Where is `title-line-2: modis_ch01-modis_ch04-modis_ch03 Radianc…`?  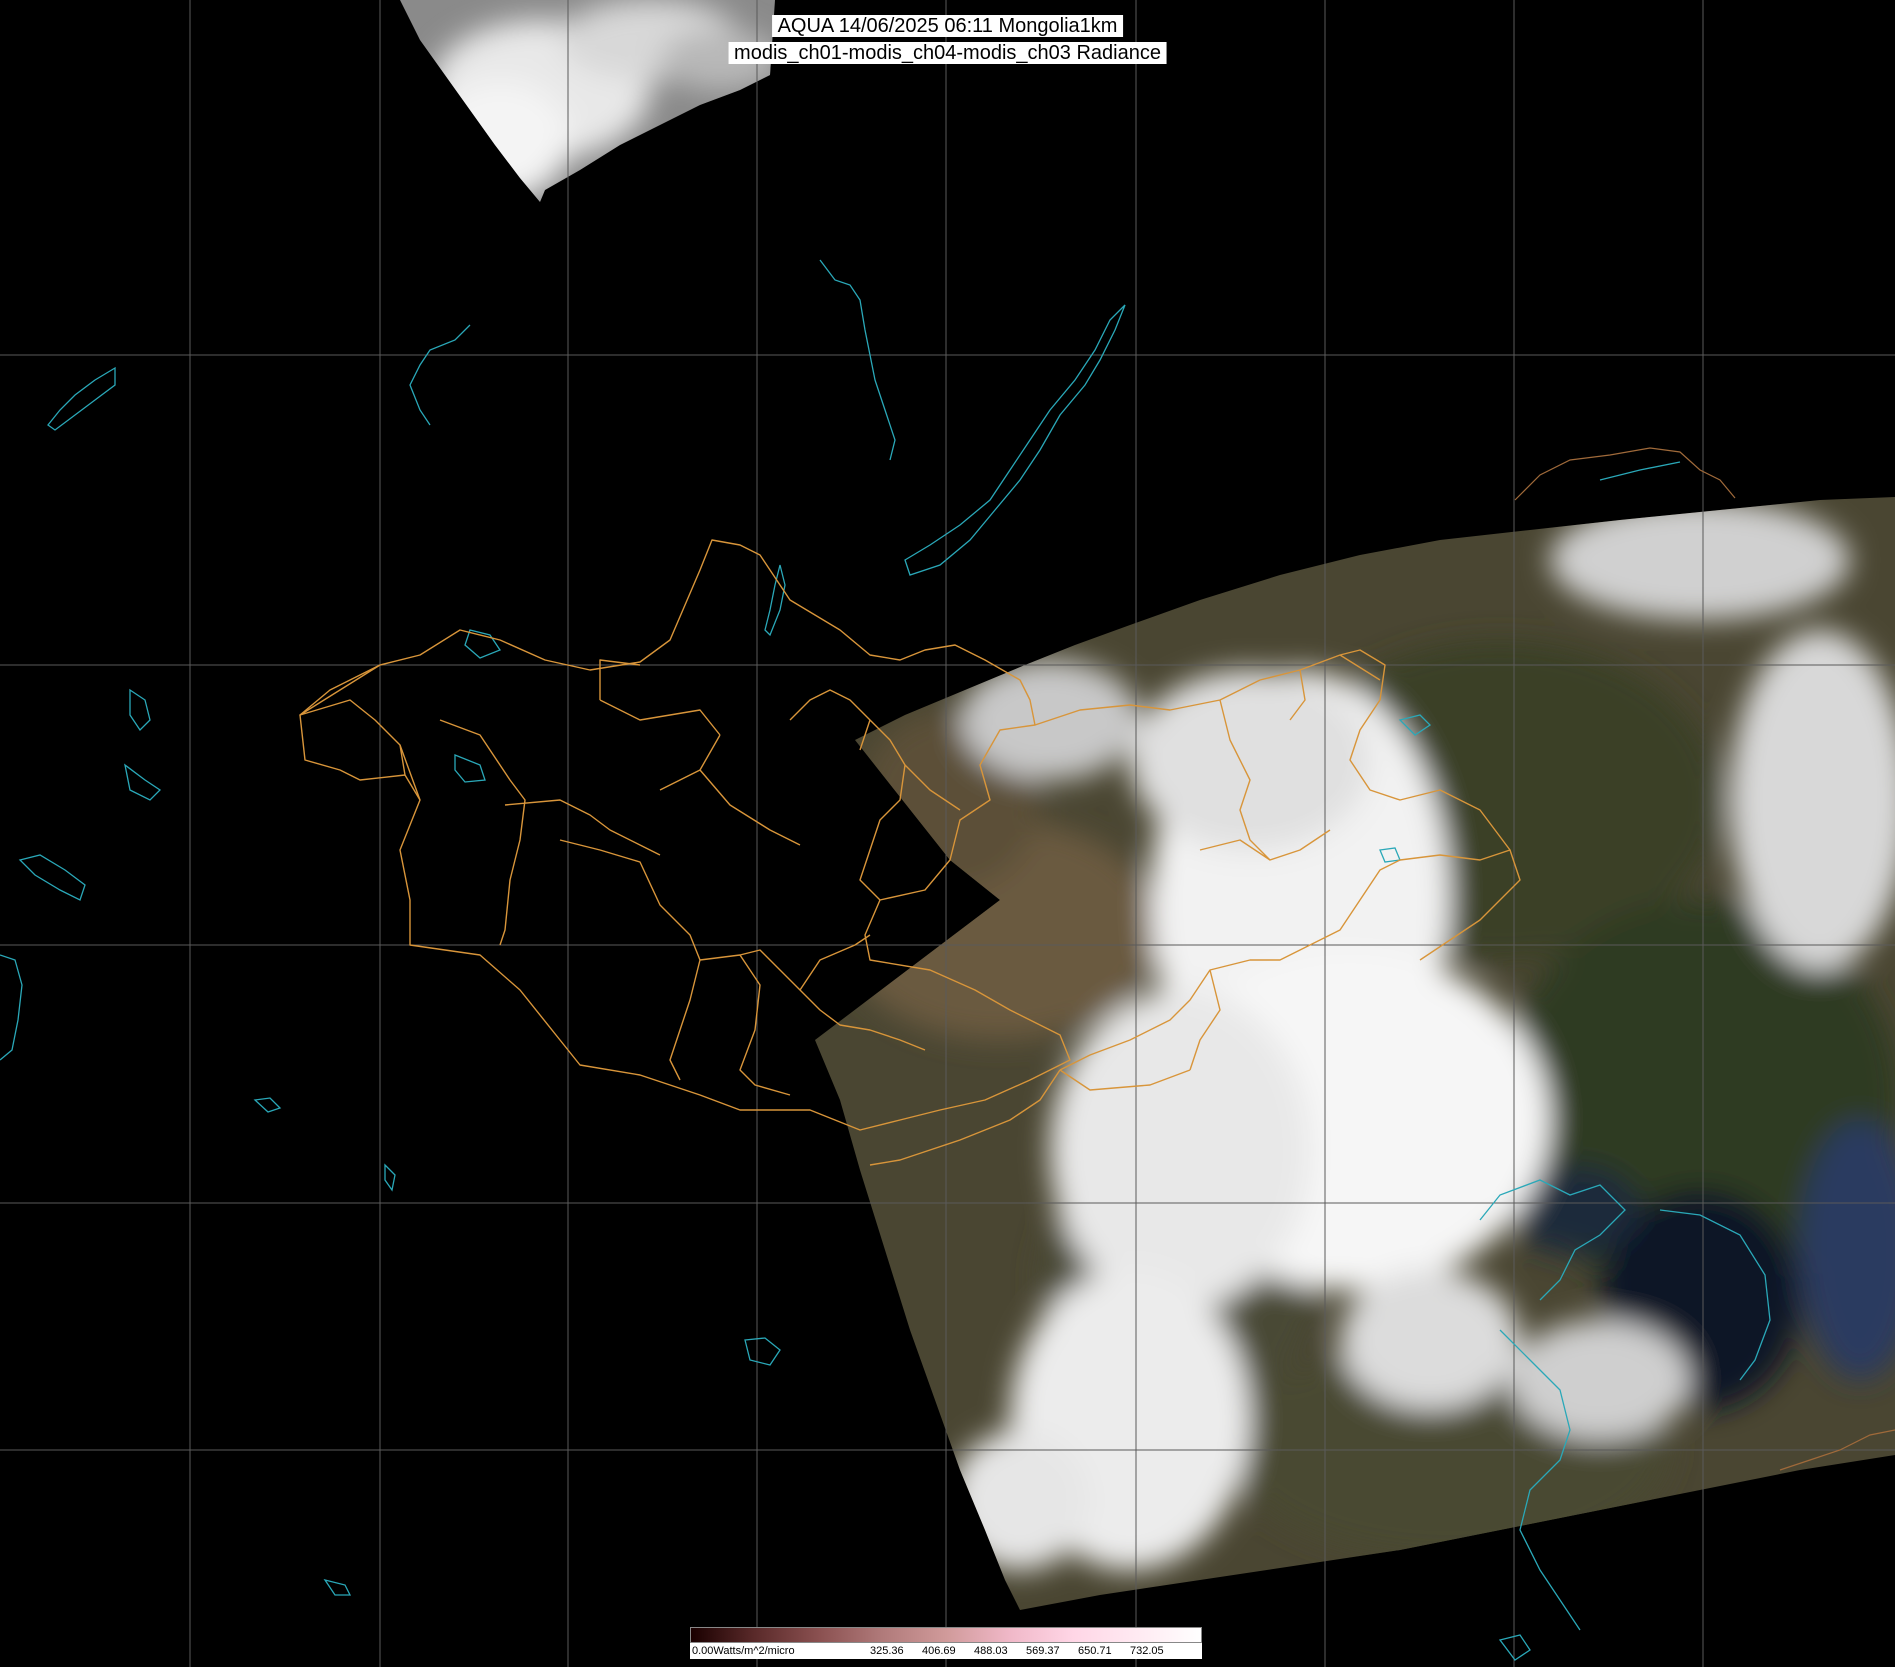
title-line-2: modis_ch01-modis_ch04-modis_ch03 Radianc… is located at coordinates (947, 53).